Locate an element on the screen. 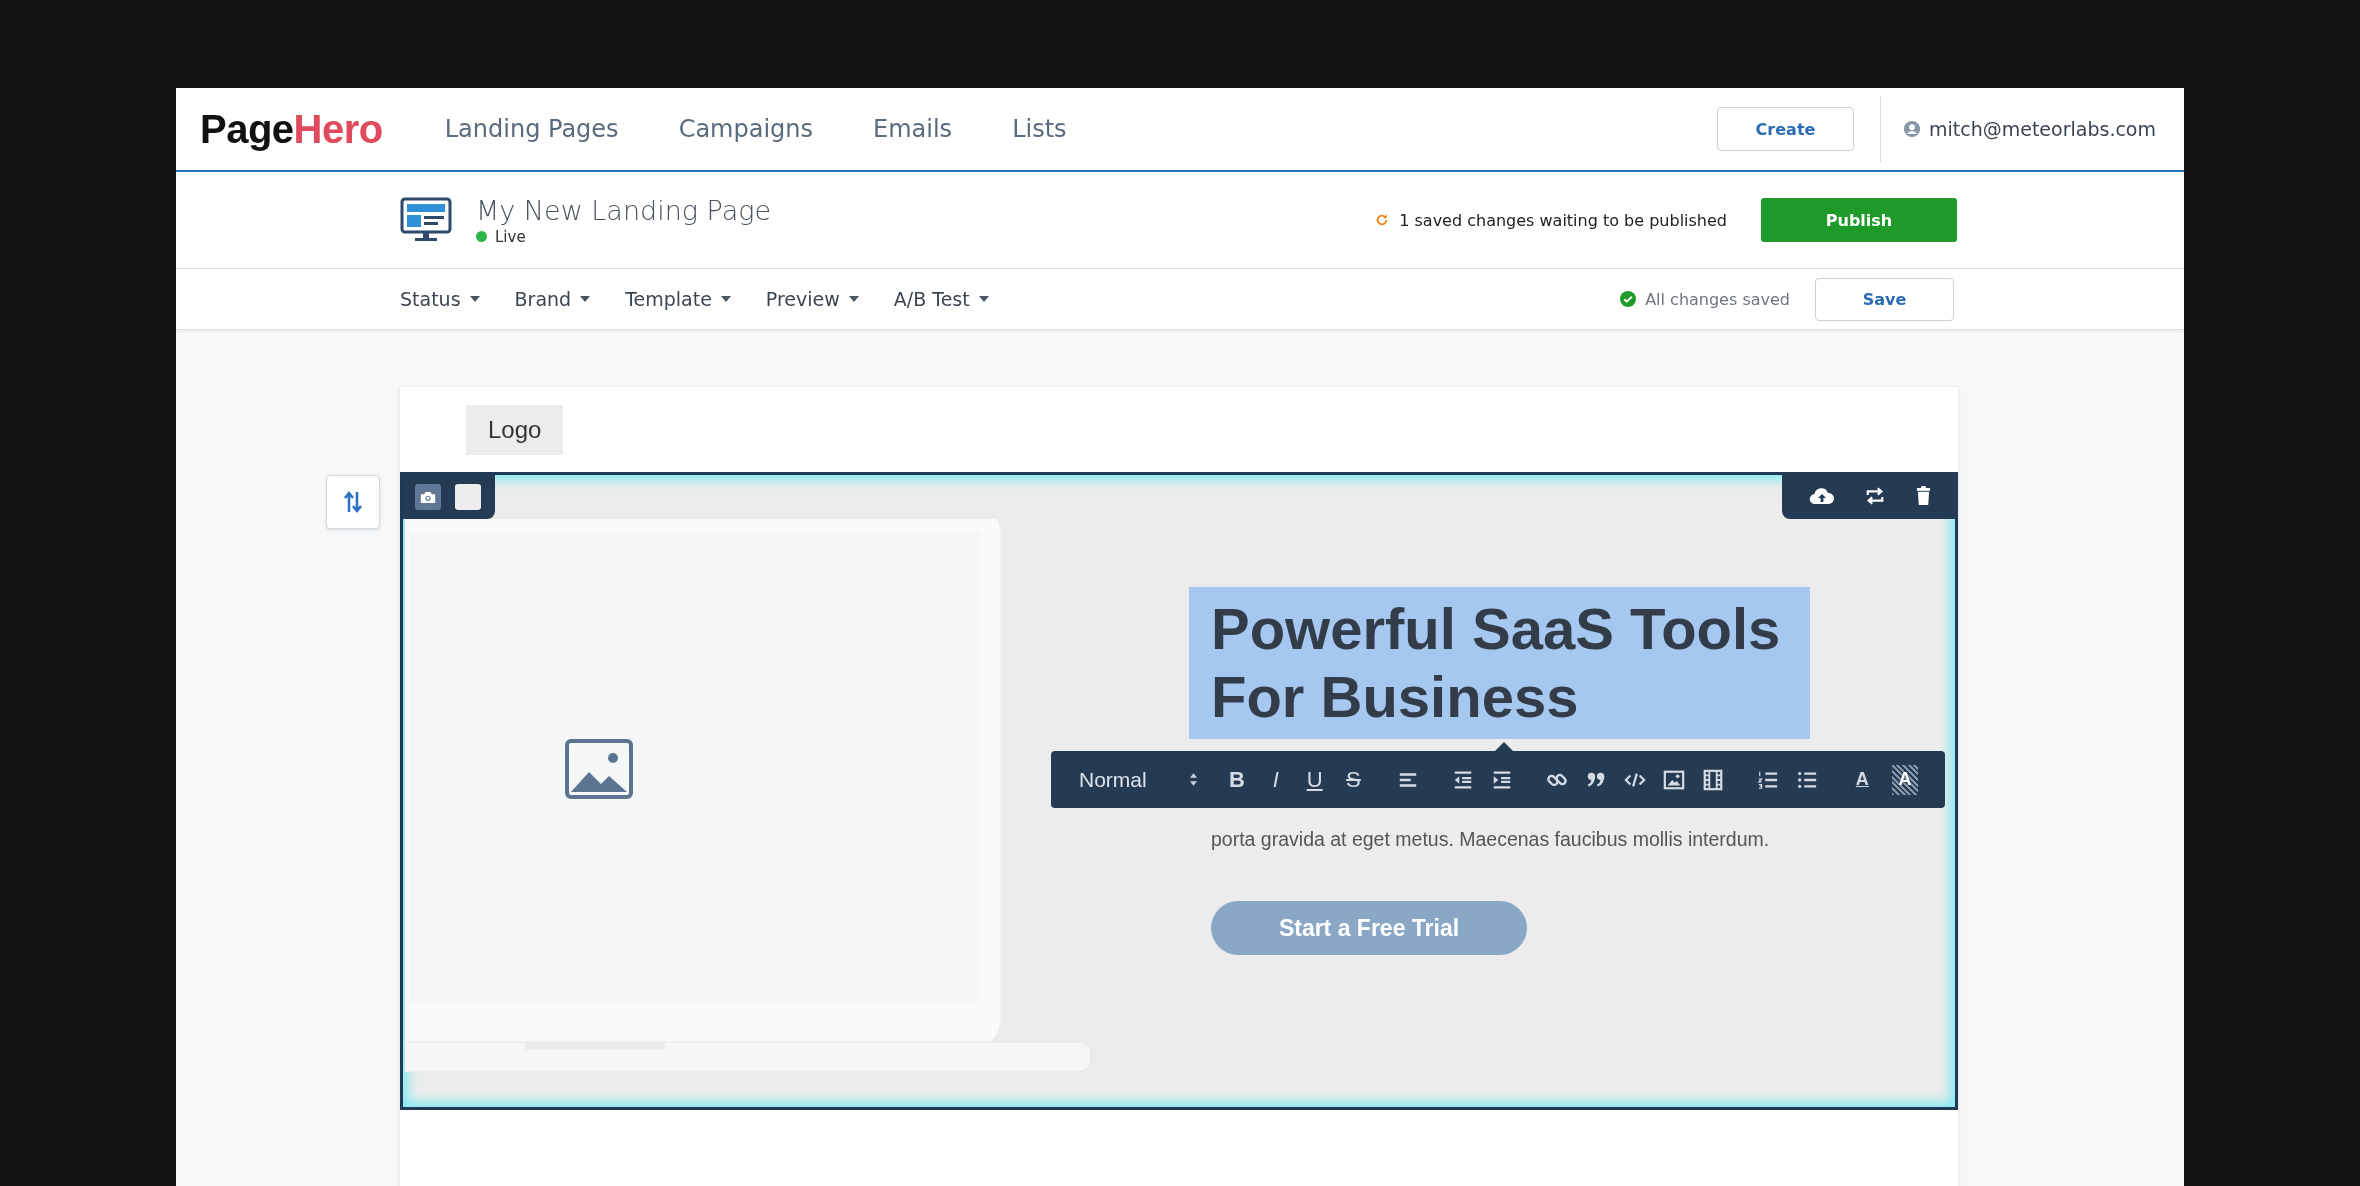  nav-link: Emails is located at coordinates (913, 129).